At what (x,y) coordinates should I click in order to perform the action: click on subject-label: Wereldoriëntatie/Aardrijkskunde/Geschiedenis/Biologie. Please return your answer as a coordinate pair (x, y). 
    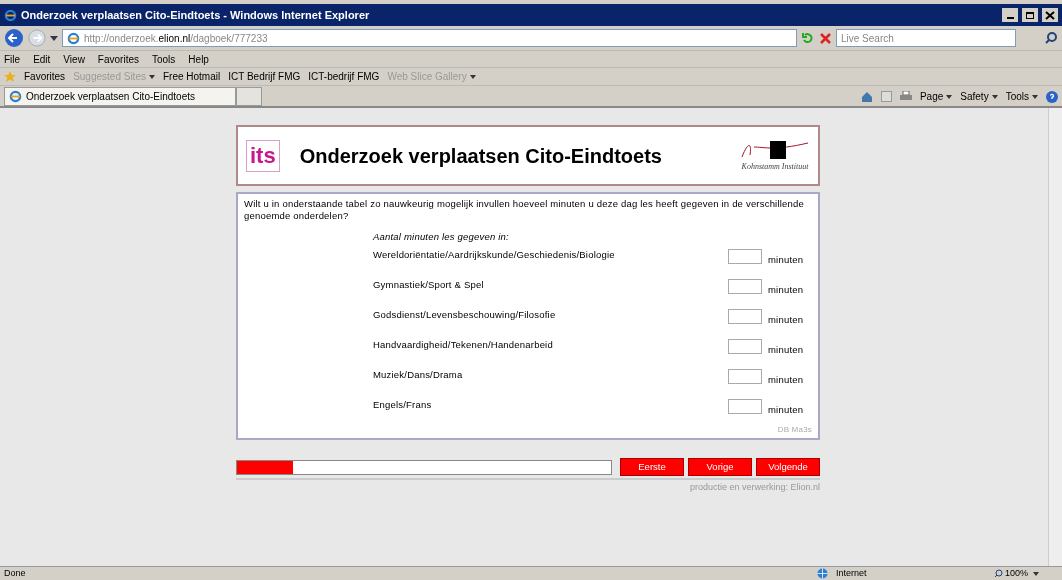
    Looking at the image, I should click on (494, 255).